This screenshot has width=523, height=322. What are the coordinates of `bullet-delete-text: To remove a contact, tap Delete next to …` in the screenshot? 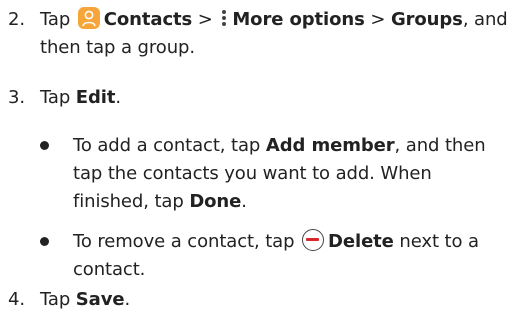 It's located at (276, 254).